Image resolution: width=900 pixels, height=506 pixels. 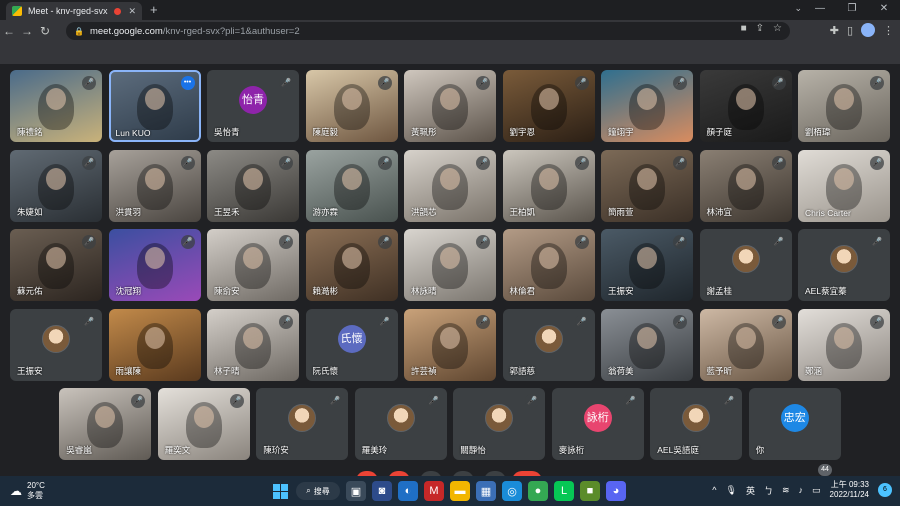 What do you see at coordinates (777, 28) in the screenshot?
I see `bookmark-star-icon: ☆` at bounding box center [777, 28].